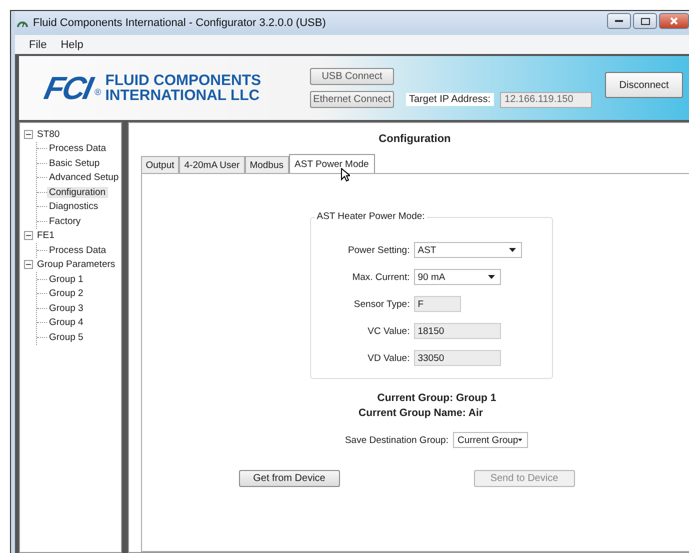 The image size is (689, 553). What do you see at coordinates (22, 23) in the screenshot?
I see `gauge-icon` at bounding box center [22, 23].